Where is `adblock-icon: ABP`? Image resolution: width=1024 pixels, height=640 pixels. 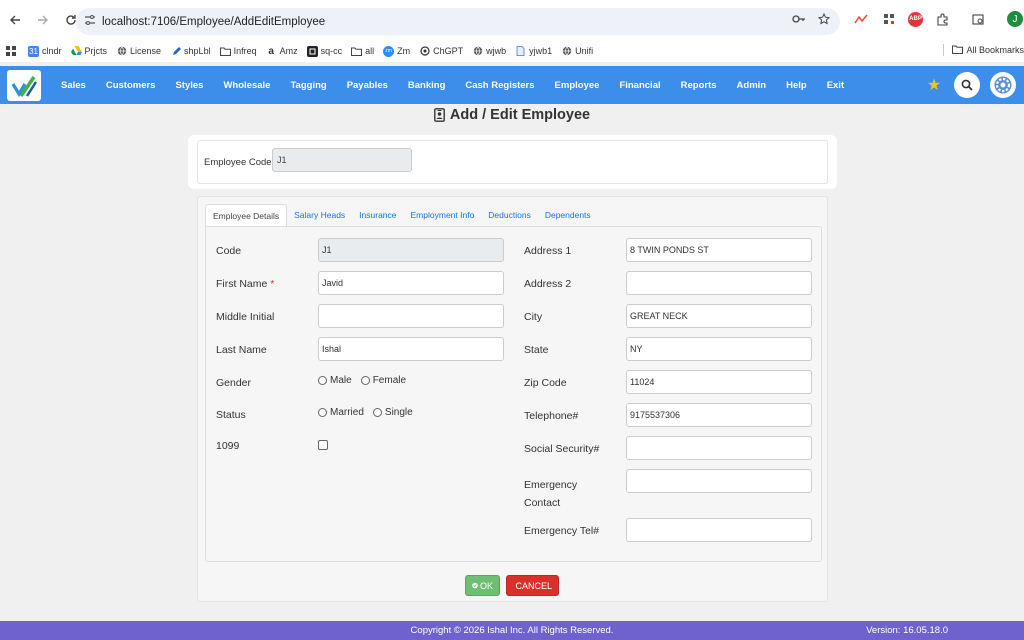 adblock-icon: ABP is located at coordinates (915, 19).